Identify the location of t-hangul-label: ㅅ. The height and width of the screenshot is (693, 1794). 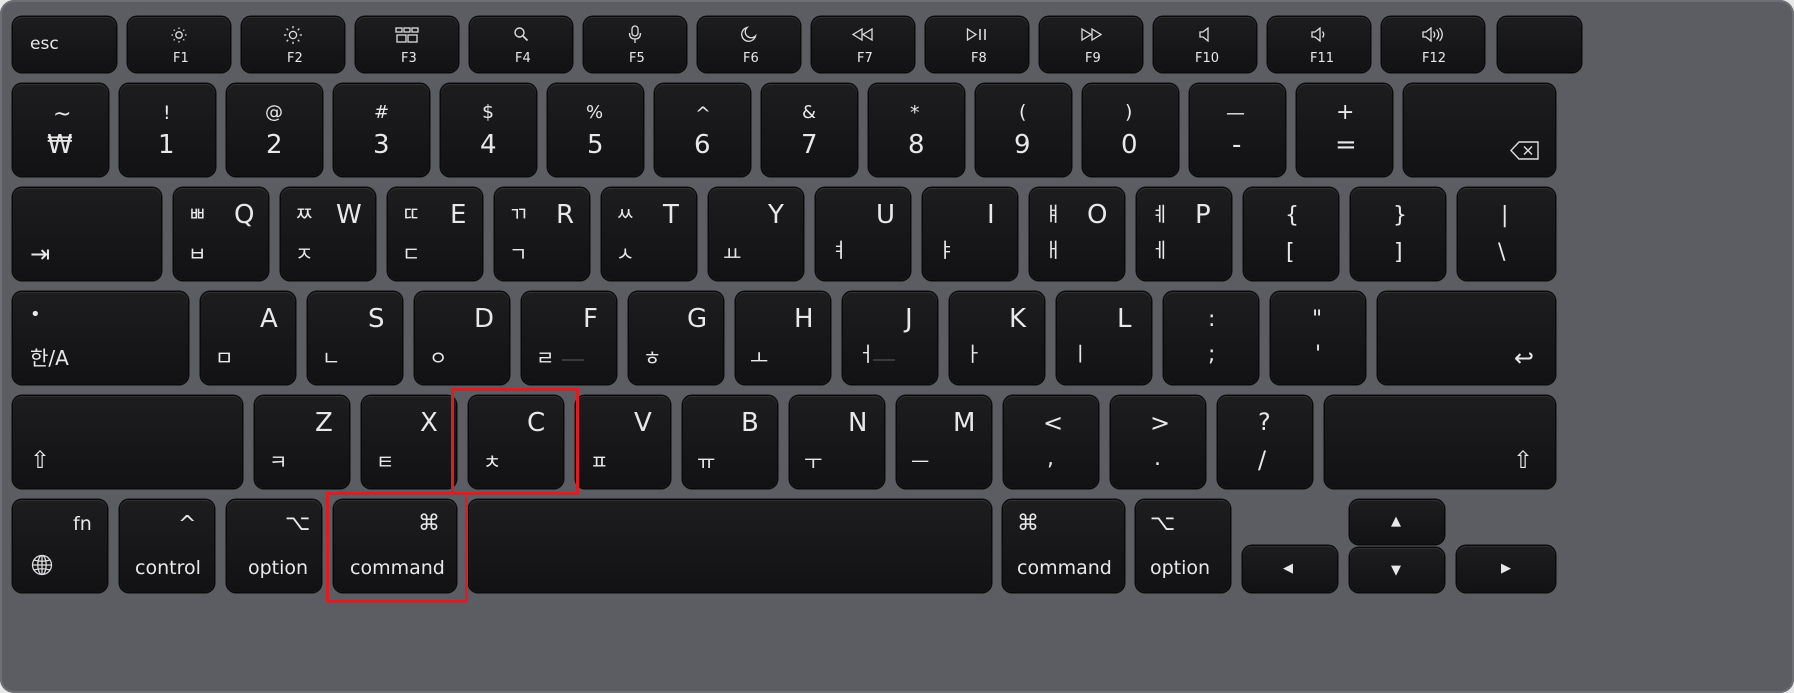
(625, 254).